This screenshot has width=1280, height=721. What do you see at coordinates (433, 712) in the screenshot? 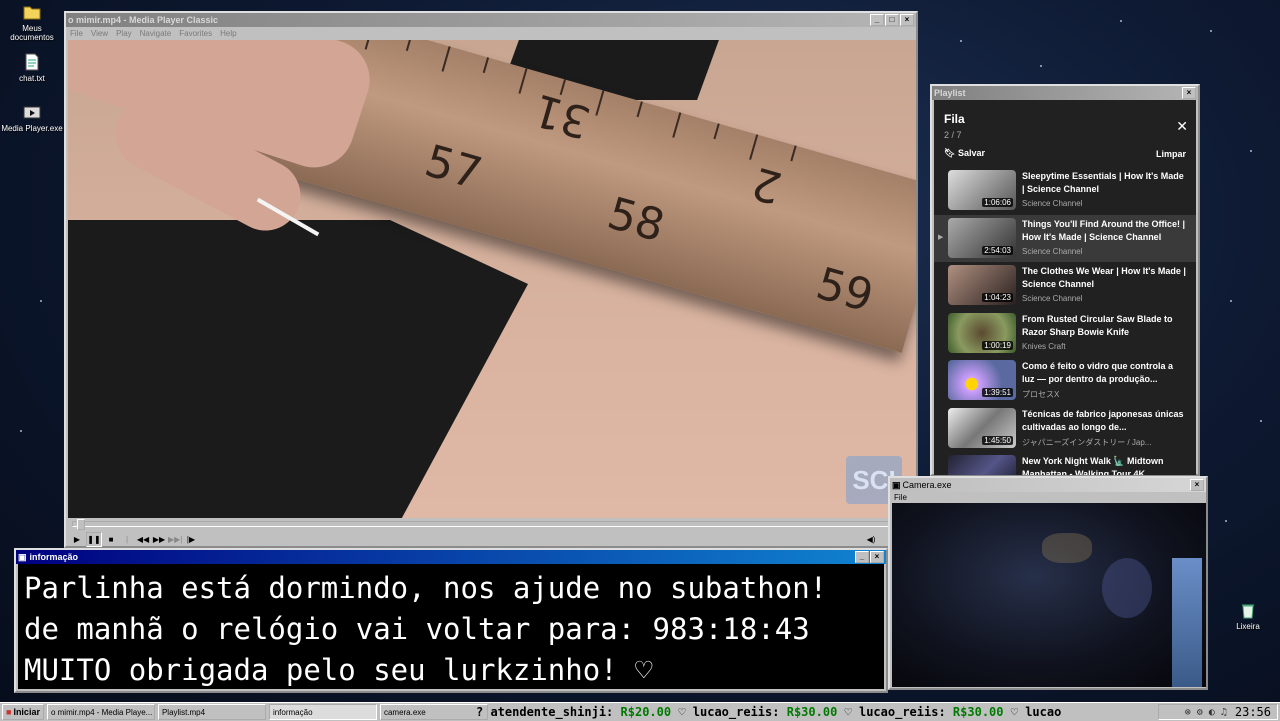
I see `task-button-camera: camera.exe` at bounding box center [433, 712].